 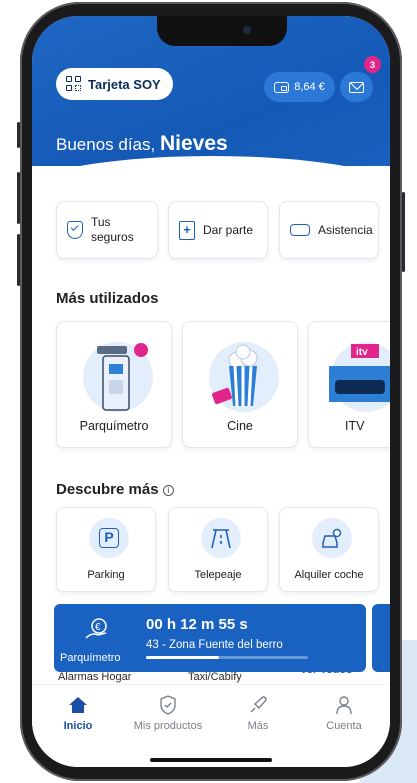 What do you see at coordinates (258, 704) in the screenshot?
I see `rocket-icon` at bounding box center [258, 704].